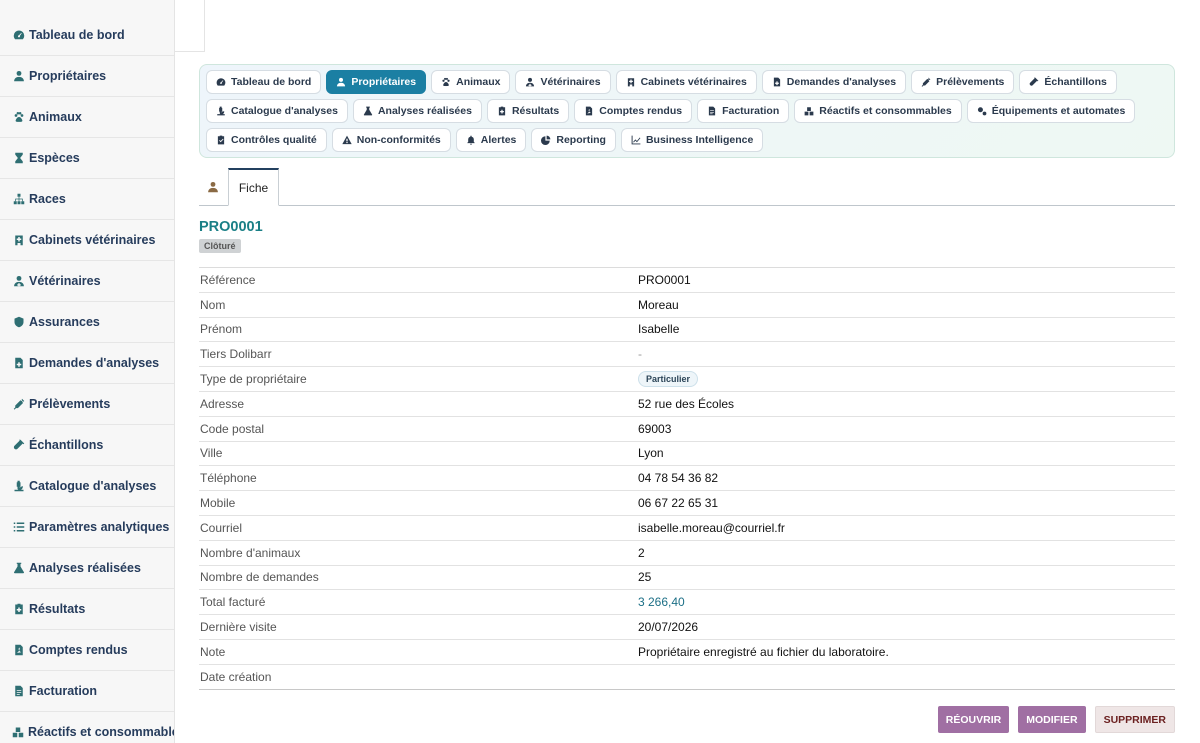  I want to click on sidebar-item-label: Échantillons, so click(66, 445).